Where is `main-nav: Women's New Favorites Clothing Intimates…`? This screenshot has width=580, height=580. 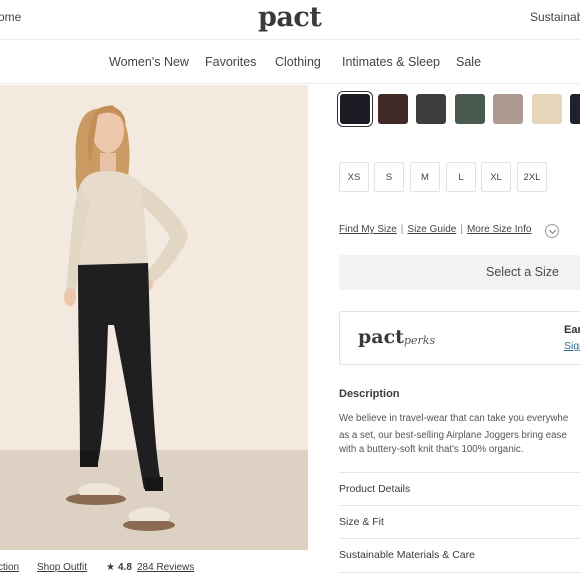 main-nav: Women's New Favorites Clothing Intimates… is located at coordinates (290, 62).